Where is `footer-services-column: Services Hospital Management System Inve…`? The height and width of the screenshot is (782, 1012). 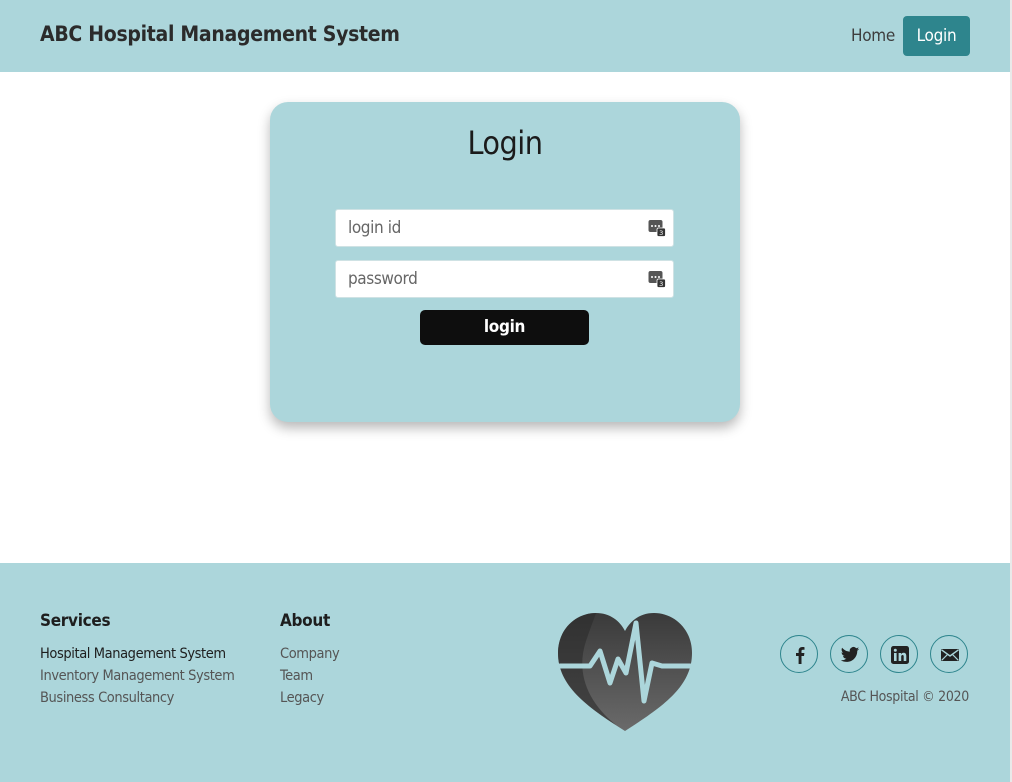 footer-services-column: Services Hospital Management System Inve… is located at coordinates (137, 660).